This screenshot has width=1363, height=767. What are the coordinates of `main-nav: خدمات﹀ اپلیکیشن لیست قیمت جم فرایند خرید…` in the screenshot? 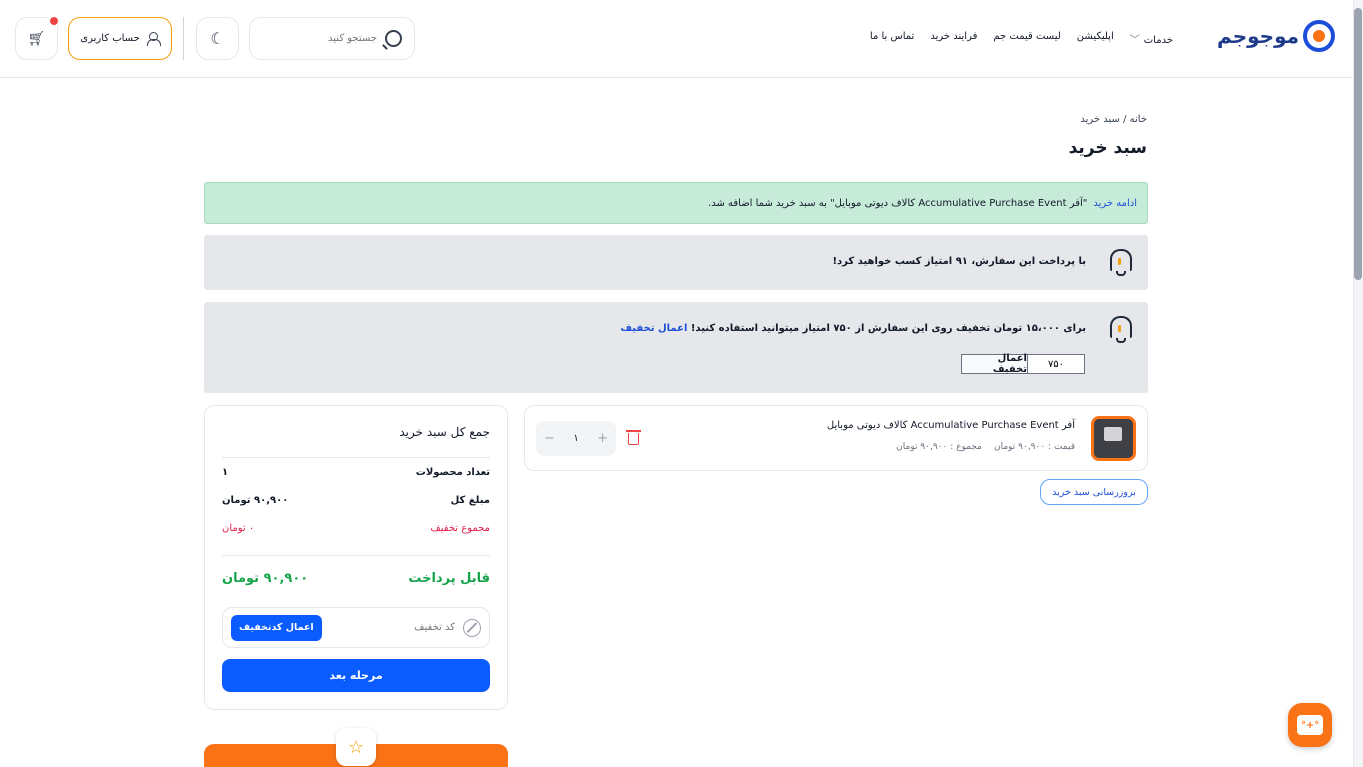 It's located at (1021, 38).